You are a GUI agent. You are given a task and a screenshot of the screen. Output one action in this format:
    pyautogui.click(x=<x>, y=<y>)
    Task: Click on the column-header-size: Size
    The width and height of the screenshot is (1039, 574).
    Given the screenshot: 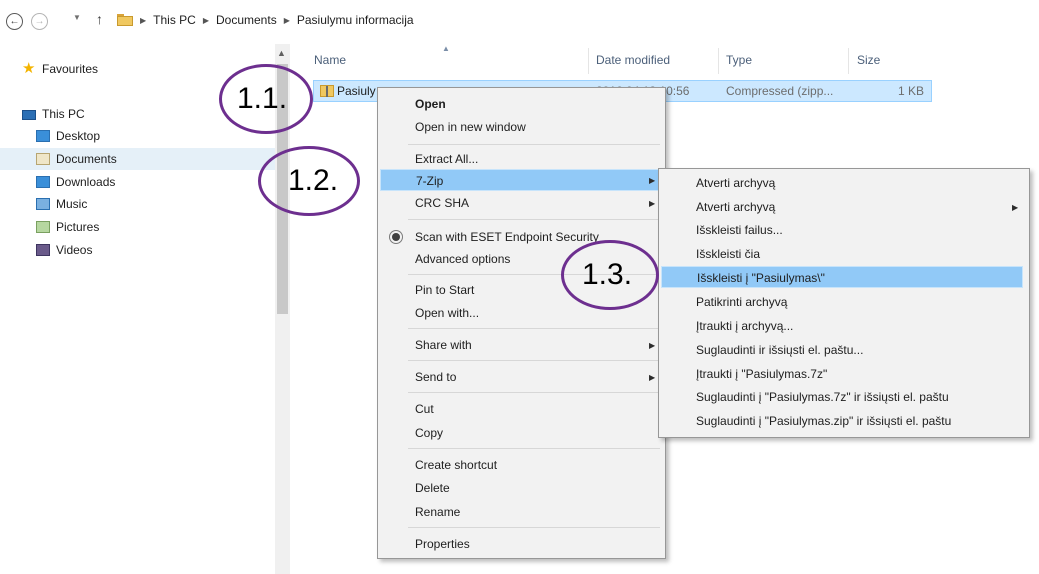 What is the action you would take?
    pyautogui.click(x=868, y=60)
    